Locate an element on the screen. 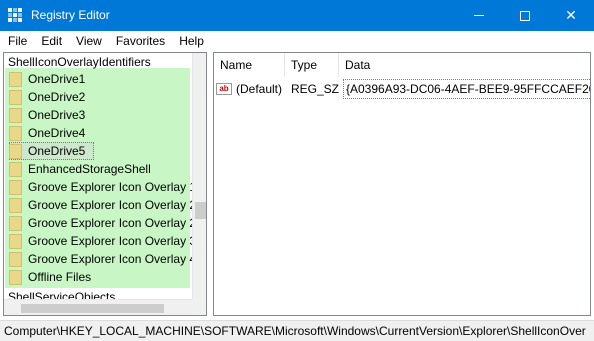 This screenshot has width=594, height=341. minimize-button is located at coordinates (479, 15).